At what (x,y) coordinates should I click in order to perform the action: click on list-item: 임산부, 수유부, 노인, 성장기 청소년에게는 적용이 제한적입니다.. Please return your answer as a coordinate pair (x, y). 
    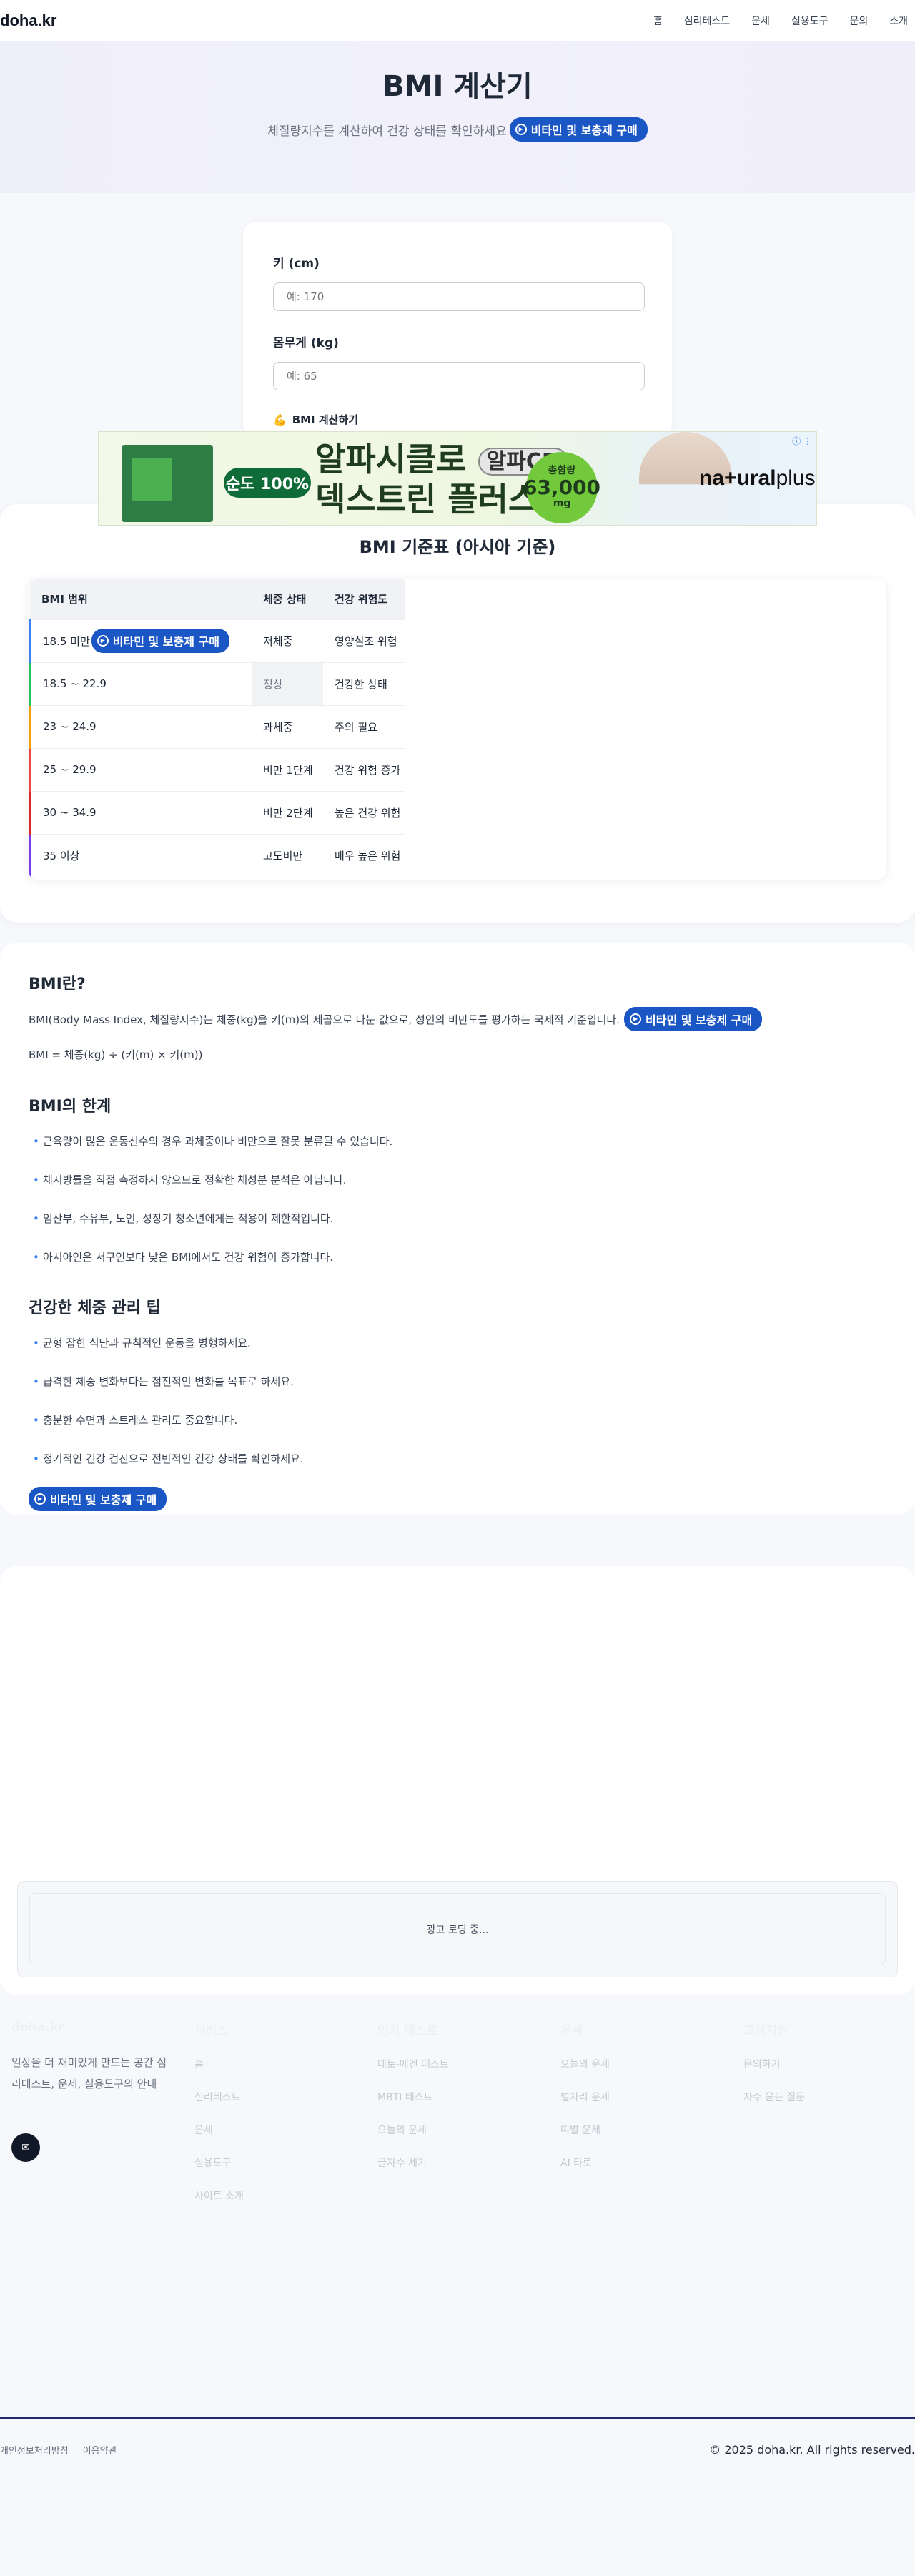
    Looking at the image, I should click on (457, 1224).